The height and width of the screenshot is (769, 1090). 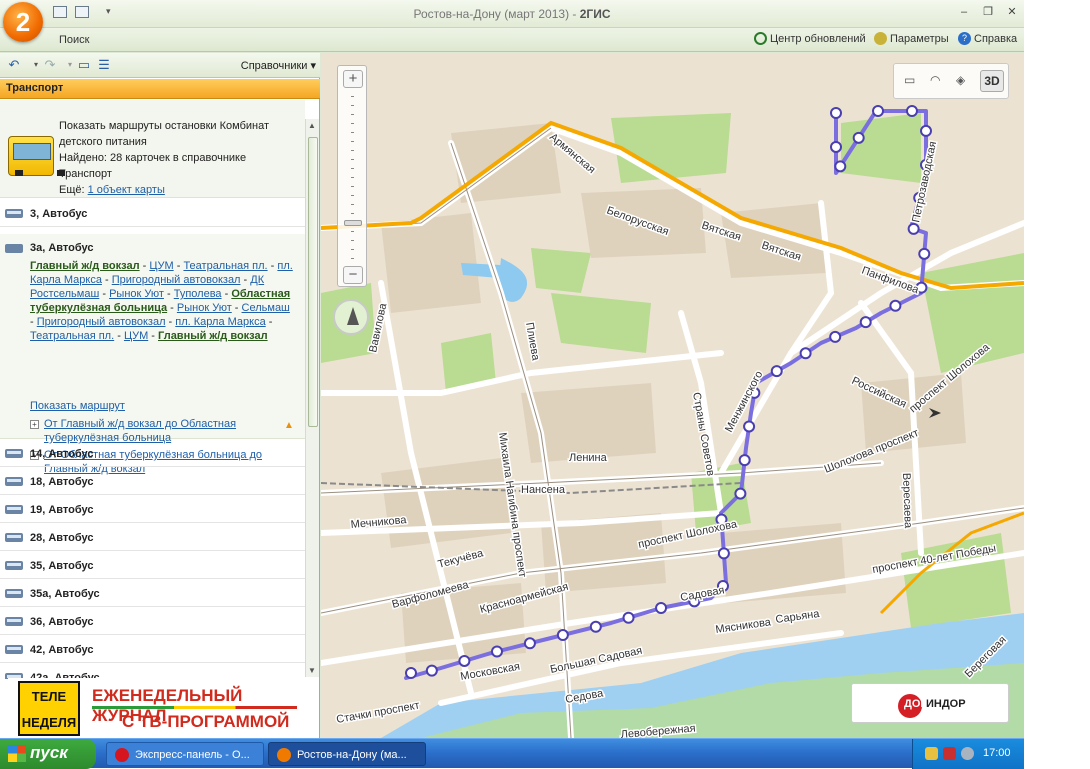 I want to click on route-label: 42, Автобус, so click(x=62, y=650).